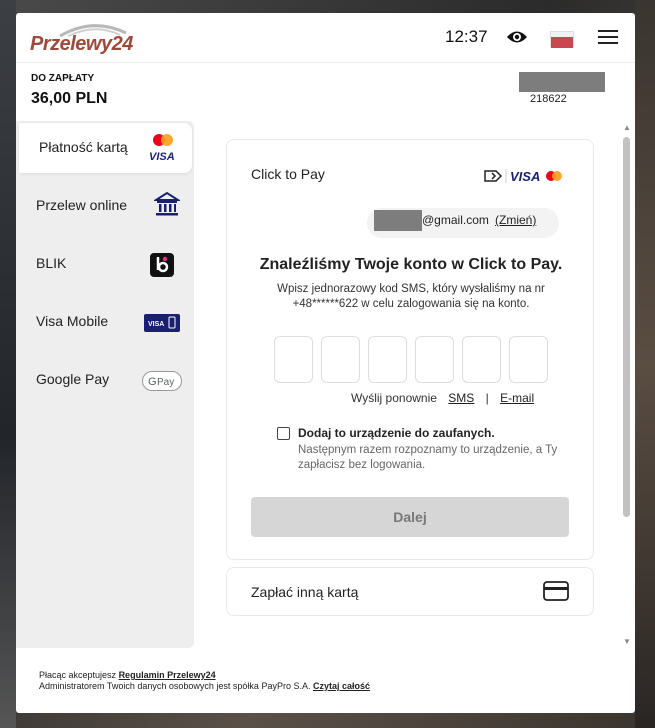  I want to click on blik-icon, so click(162, 265).